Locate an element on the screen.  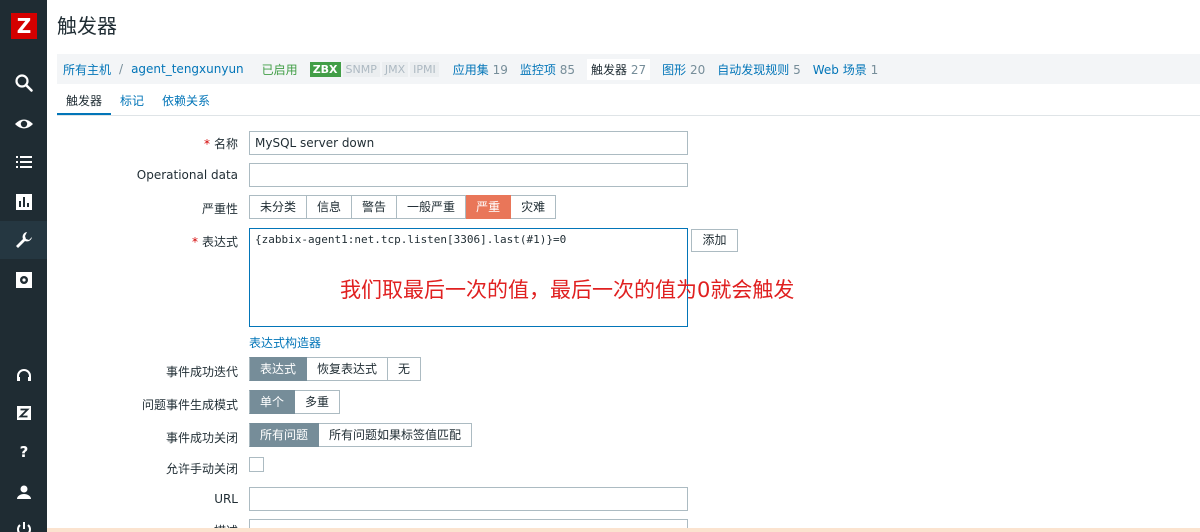
bottom-divider is located at coordinates (623, 530).